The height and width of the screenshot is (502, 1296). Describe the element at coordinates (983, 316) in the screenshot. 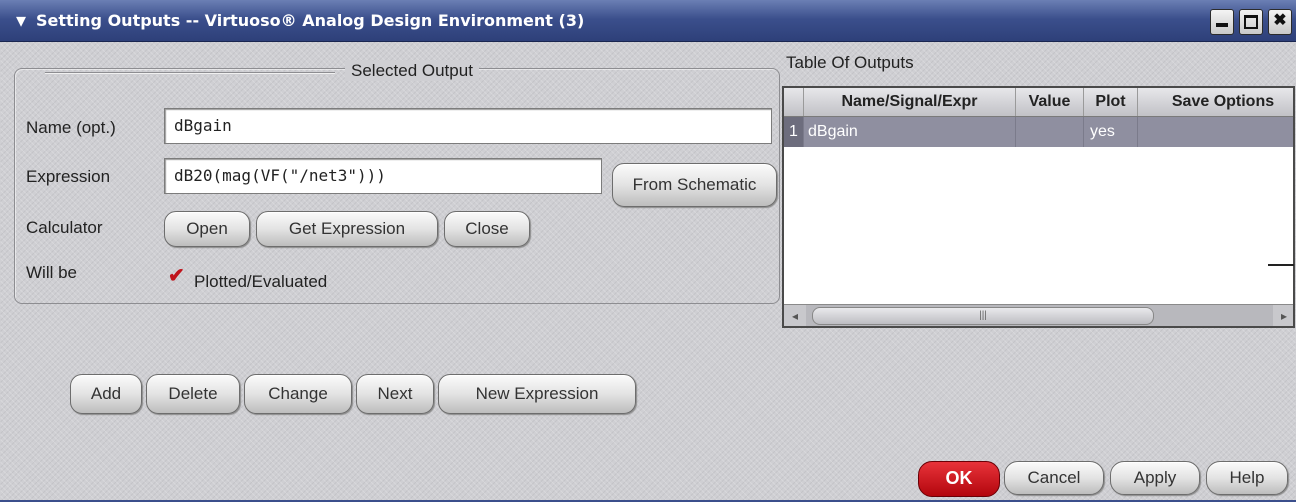

I see `scrollbar-thumb: |||` at that location.